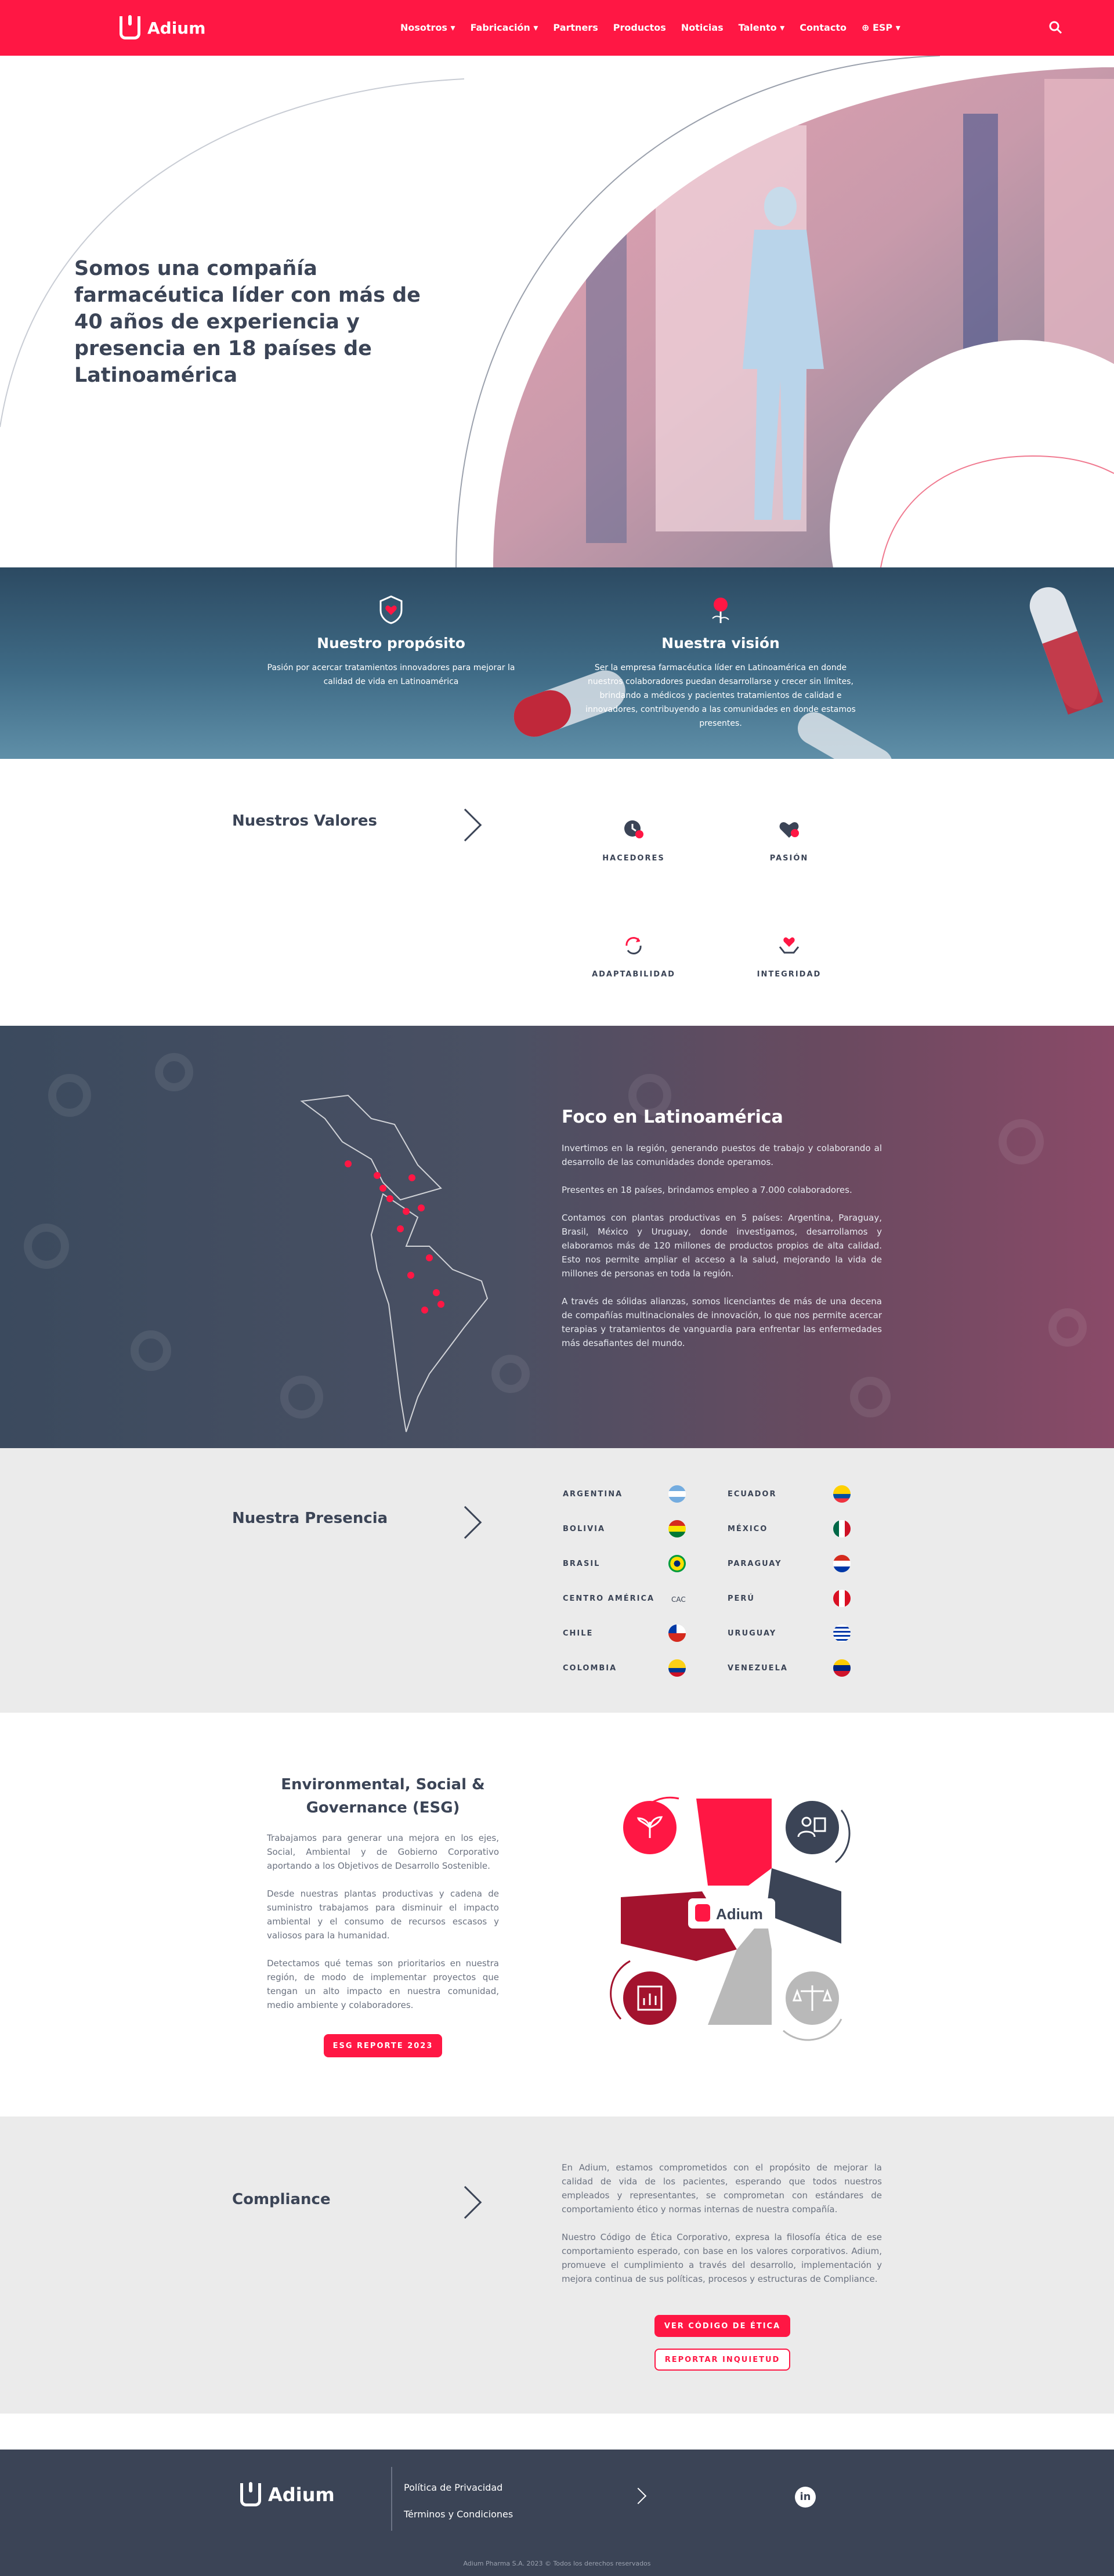 The height and width of the screenshot is (2576, 1114). I want to click on nav-noticias: Noticias, so click(702, 27).